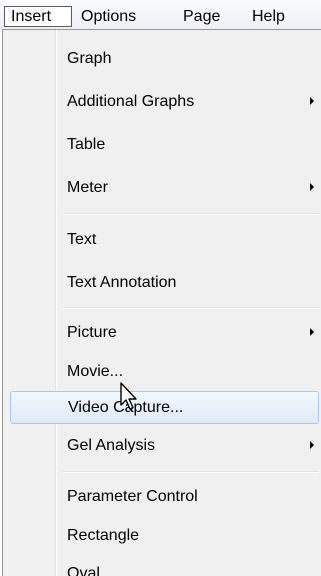 The image size is (321, 576). What do you see at coordinates (87, 187) in the screenshot?
I see `menu-item-label: Meter` at bounding box center [87, 187].